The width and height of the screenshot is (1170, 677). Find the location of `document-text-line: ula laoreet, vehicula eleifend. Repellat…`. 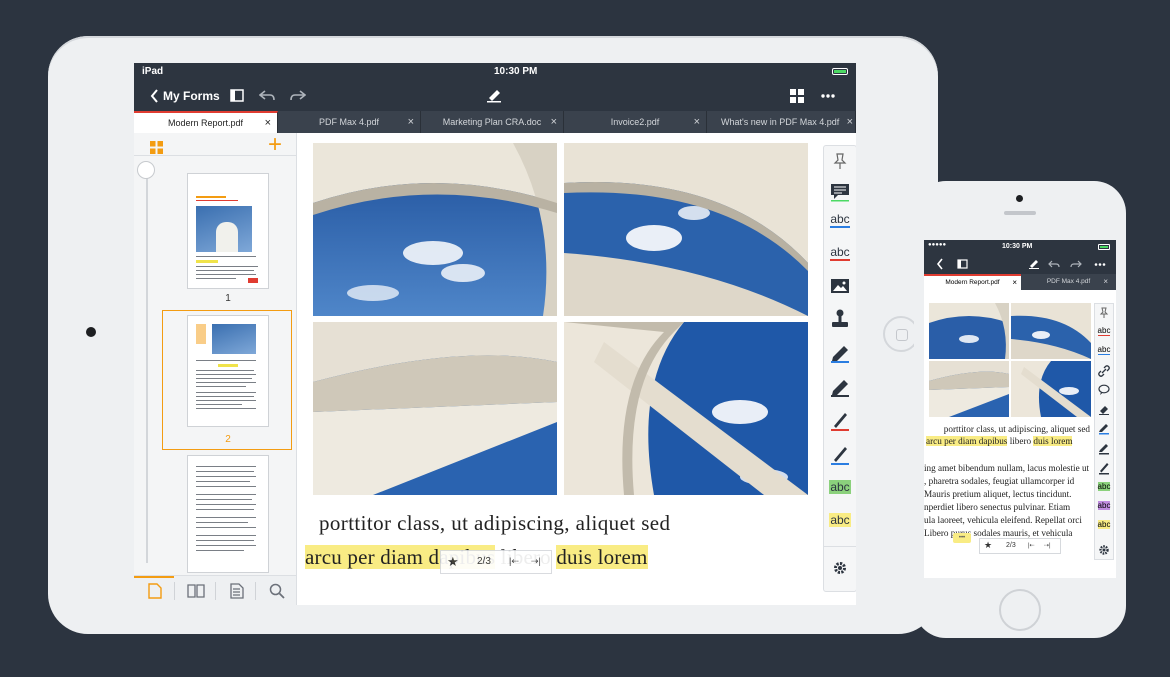

document-text-line: ula laoreet, vehicula eleifend. Repellat… is located at coordinates (1003, 520).